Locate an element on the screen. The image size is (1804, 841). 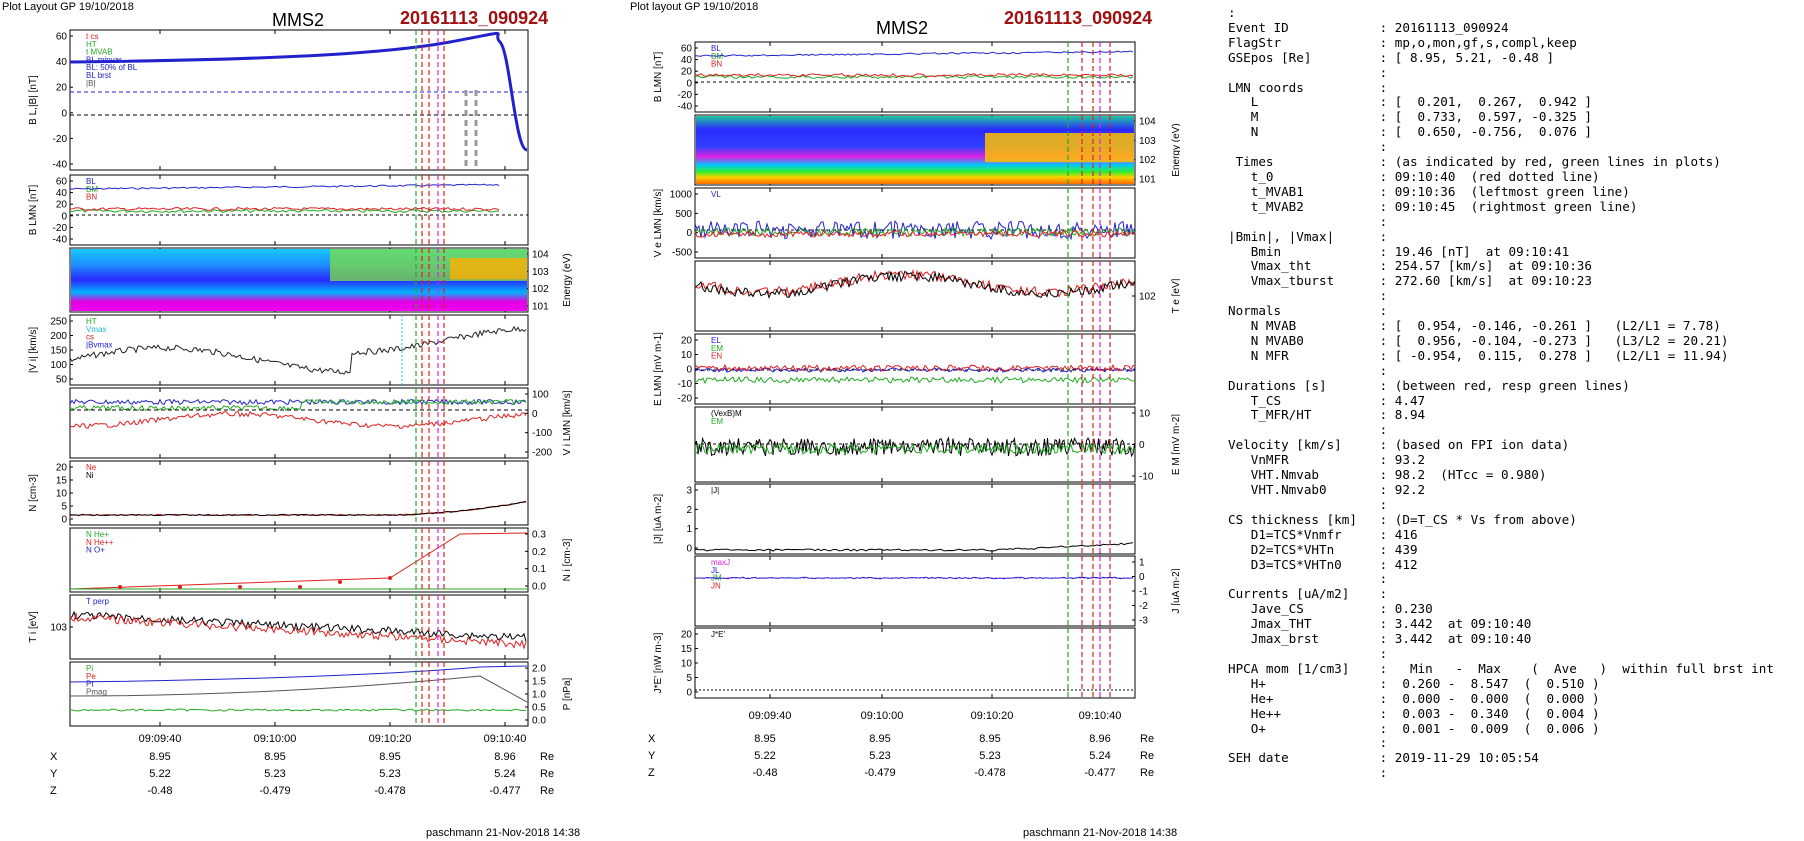
panel-l6: 20151050N [cm-3]NeNi is located at coordinates (278, 493).